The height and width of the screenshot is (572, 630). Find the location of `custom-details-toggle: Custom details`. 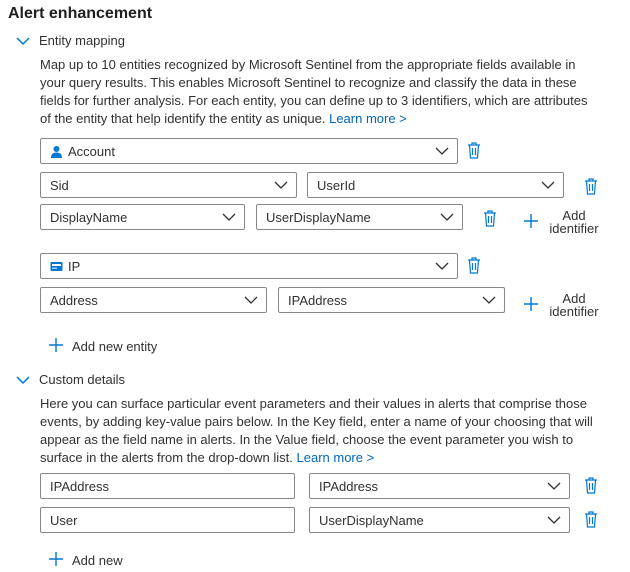

custom-details-toggle: Custom details is located at coordinates (82, 379).